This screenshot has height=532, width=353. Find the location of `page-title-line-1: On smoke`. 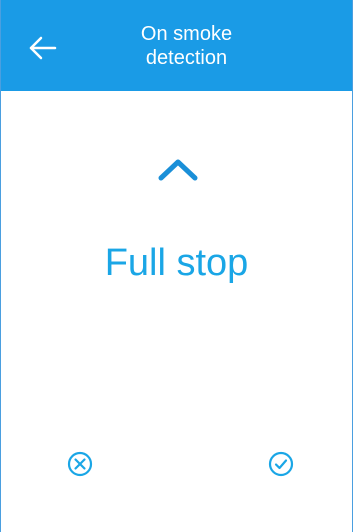

page-title-line-1: On smoke is located at coordinates (186, 34).